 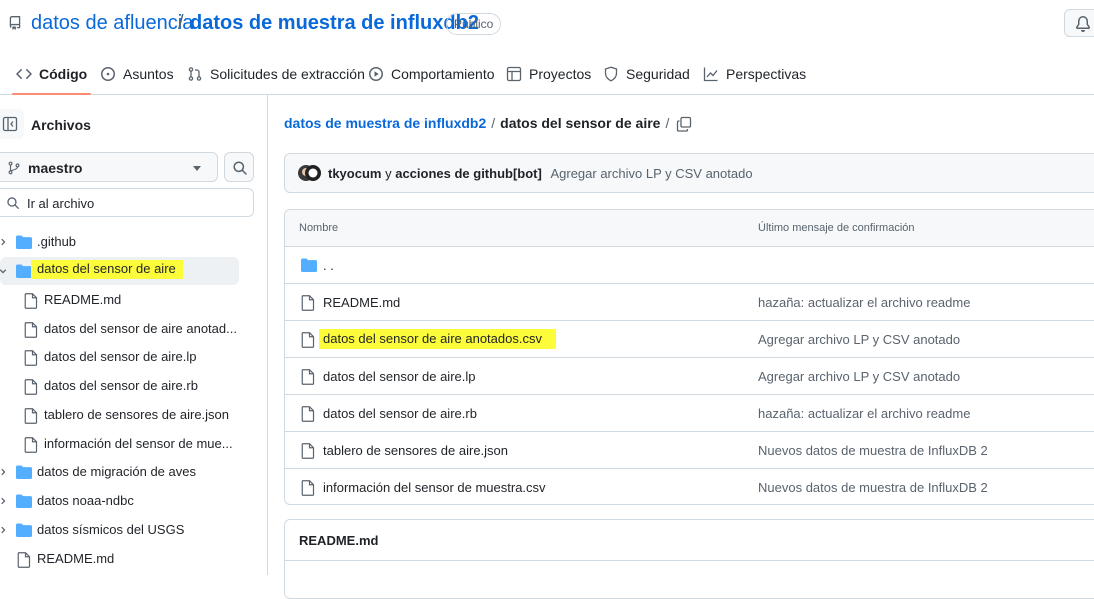 I want to click on tree-item-label: tablero de sensores de aire.json, so click(x=137, y=414).